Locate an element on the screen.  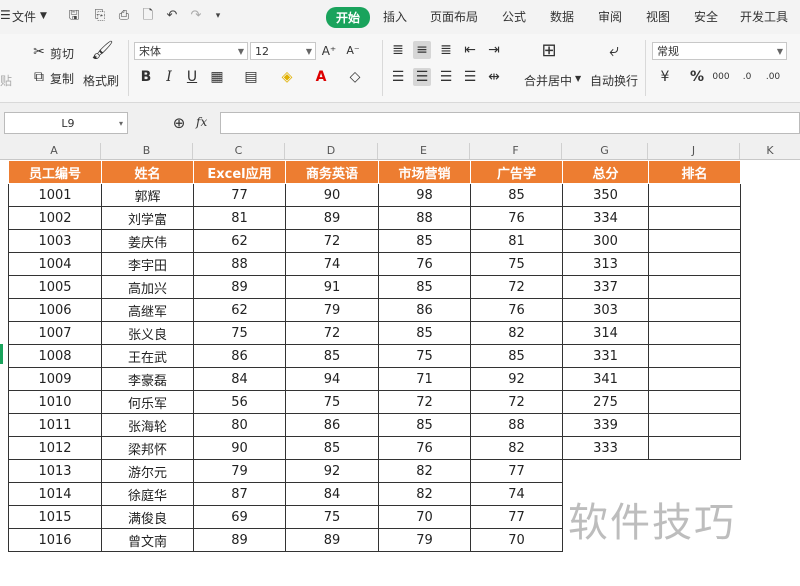
tab-developer: 开发工具 is located at coordinates (764, 16).